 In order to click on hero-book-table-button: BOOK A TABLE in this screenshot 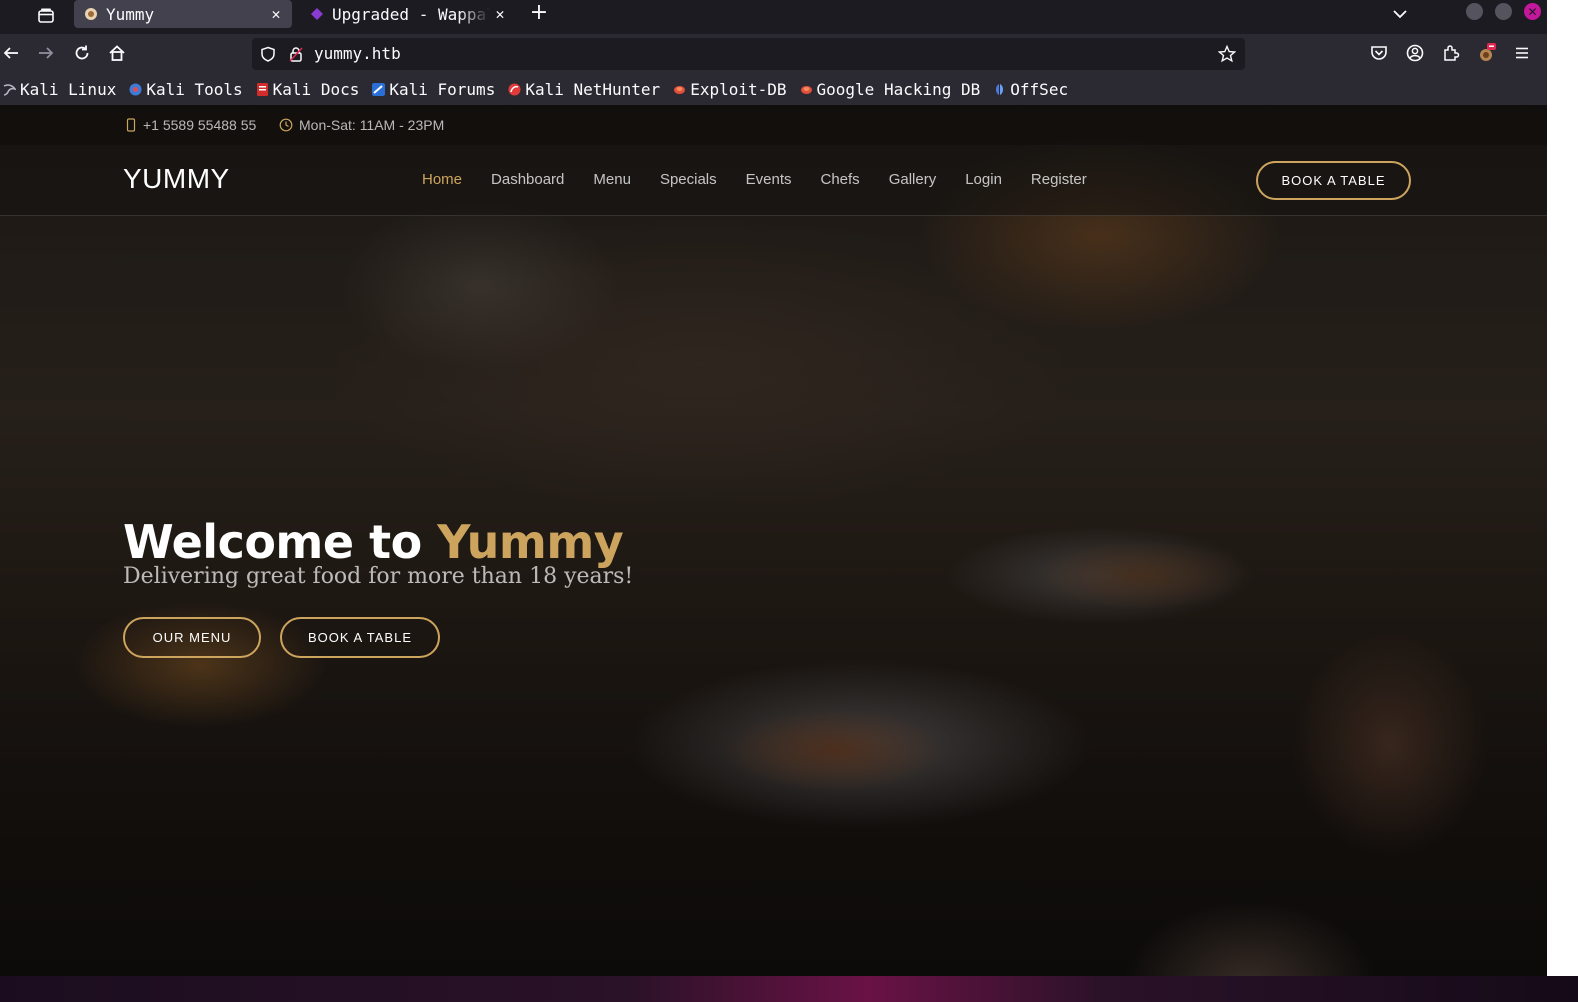, I will do `click(360, 638)`.